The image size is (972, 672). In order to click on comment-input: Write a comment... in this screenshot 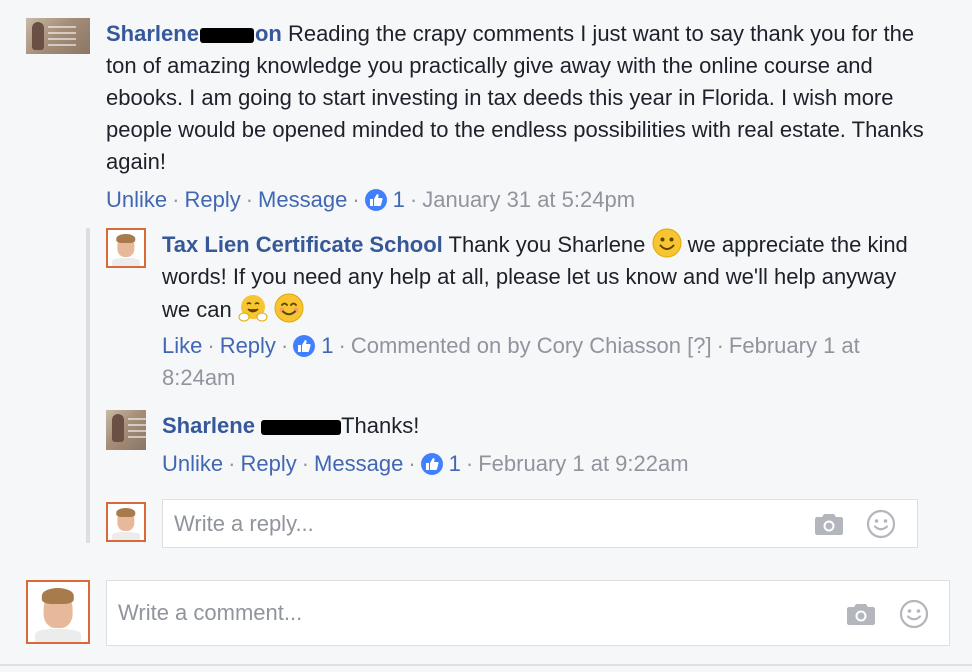, I will do `click(528, 613)`.